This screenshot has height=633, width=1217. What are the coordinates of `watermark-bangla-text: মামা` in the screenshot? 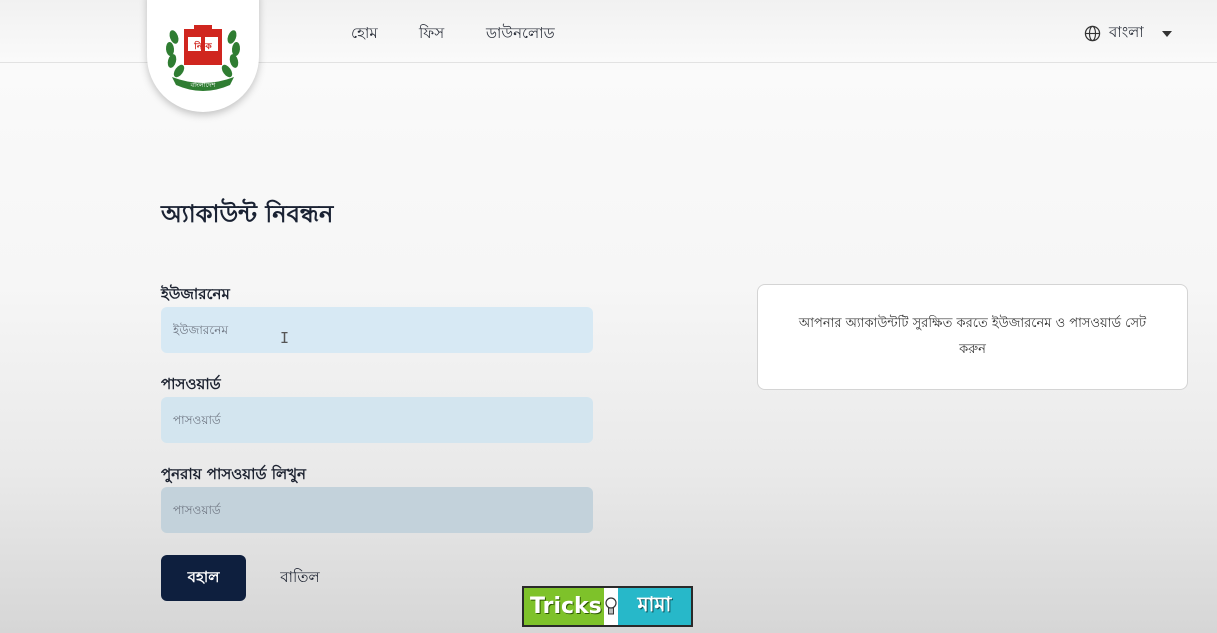 It's located at (654, 606).